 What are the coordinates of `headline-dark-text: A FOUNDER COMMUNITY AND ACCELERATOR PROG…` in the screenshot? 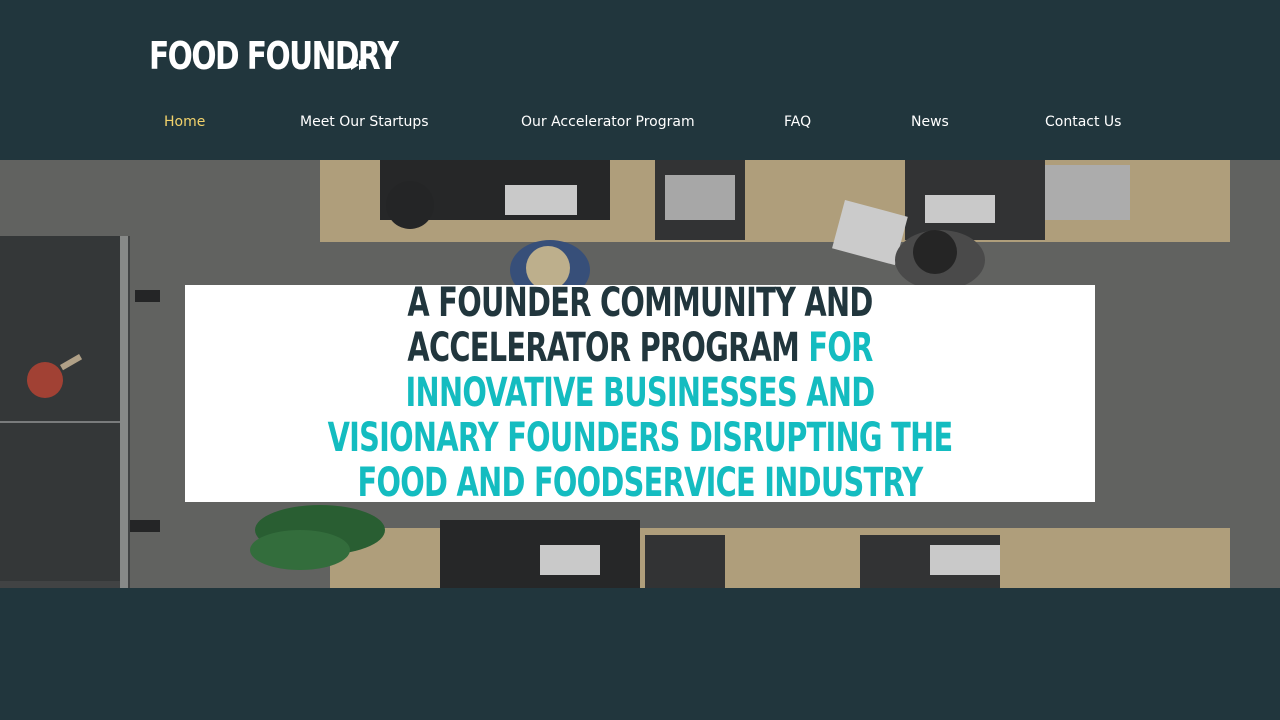 It's located at (640, 325).